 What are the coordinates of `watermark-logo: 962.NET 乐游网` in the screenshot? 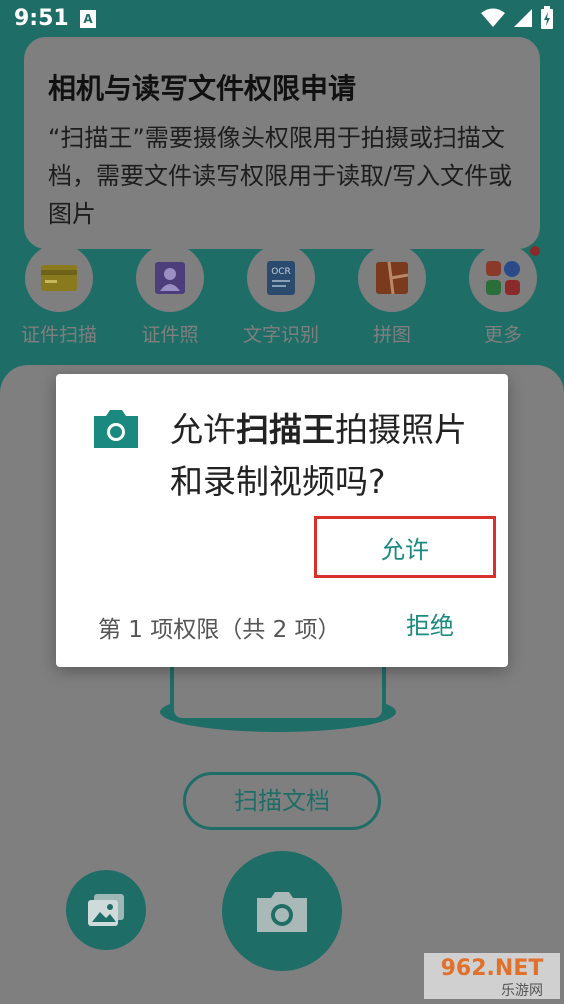 It's located at (492, 976).